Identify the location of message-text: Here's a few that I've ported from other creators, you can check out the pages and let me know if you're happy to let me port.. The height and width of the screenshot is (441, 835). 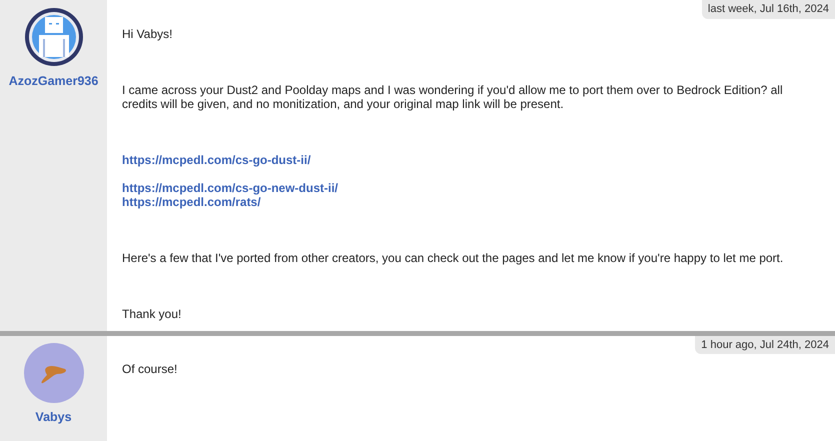
(453, 257).